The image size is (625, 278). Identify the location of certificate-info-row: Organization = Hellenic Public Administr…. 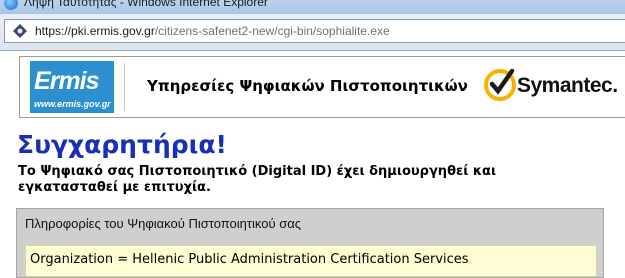
(311, 261).